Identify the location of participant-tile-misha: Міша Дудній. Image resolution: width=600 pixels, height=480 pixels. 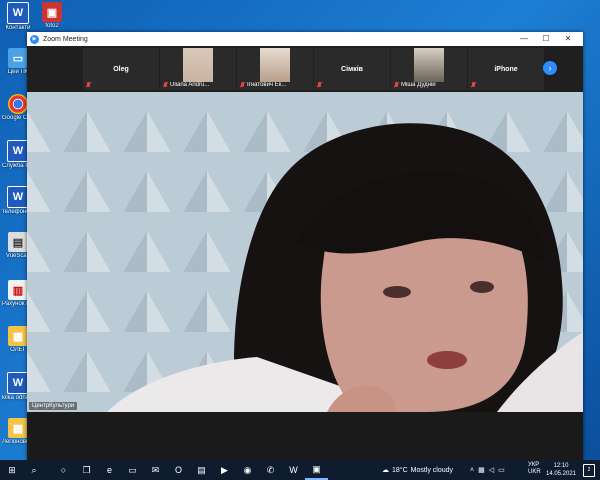
(429, 69).